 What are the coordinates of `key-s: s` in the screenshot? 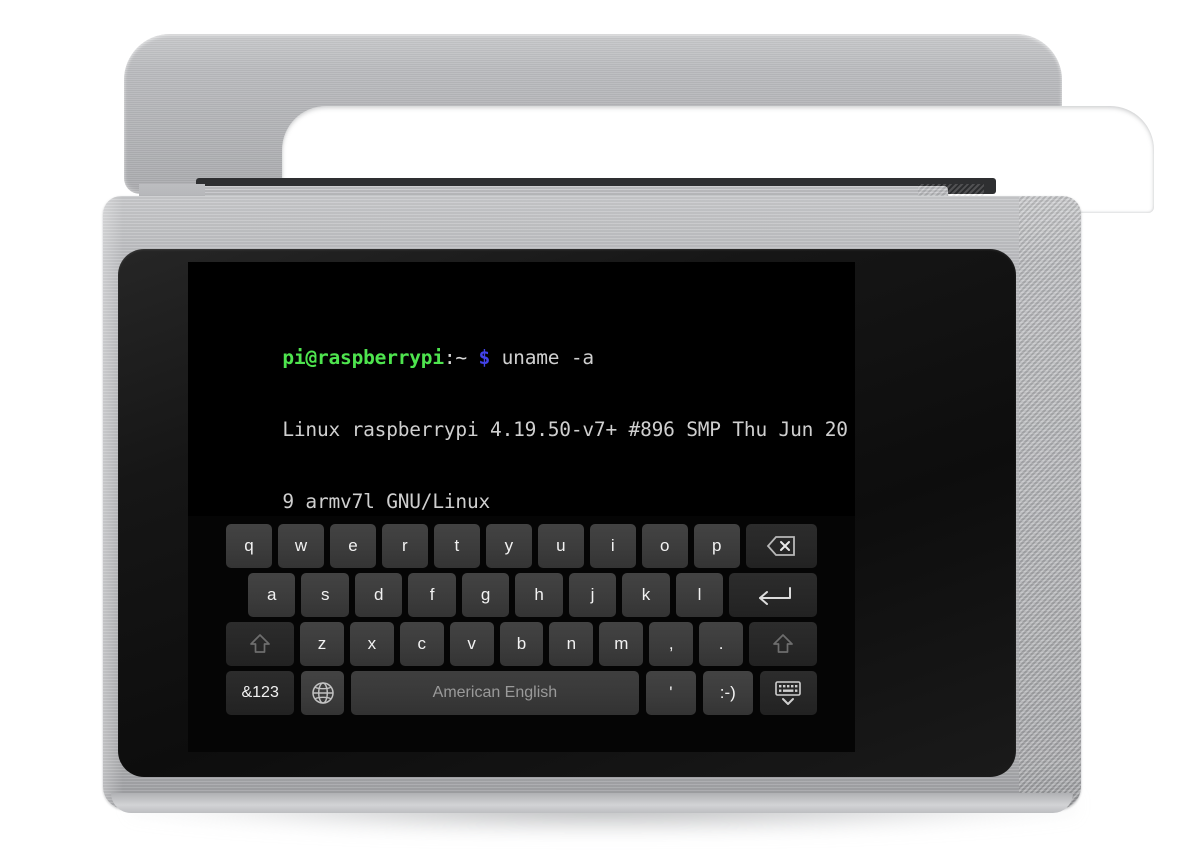 It's located at (325, 595).